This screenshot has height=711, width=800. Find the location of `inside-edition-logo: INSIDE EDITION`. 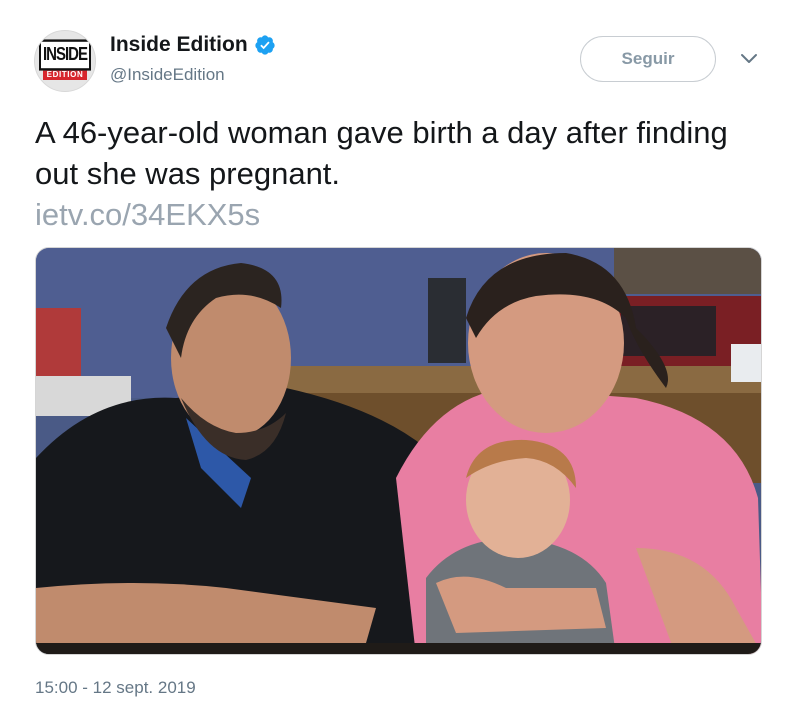

inside-edition-logo: INSIDE EDITION is located at coordinates (65, 59).